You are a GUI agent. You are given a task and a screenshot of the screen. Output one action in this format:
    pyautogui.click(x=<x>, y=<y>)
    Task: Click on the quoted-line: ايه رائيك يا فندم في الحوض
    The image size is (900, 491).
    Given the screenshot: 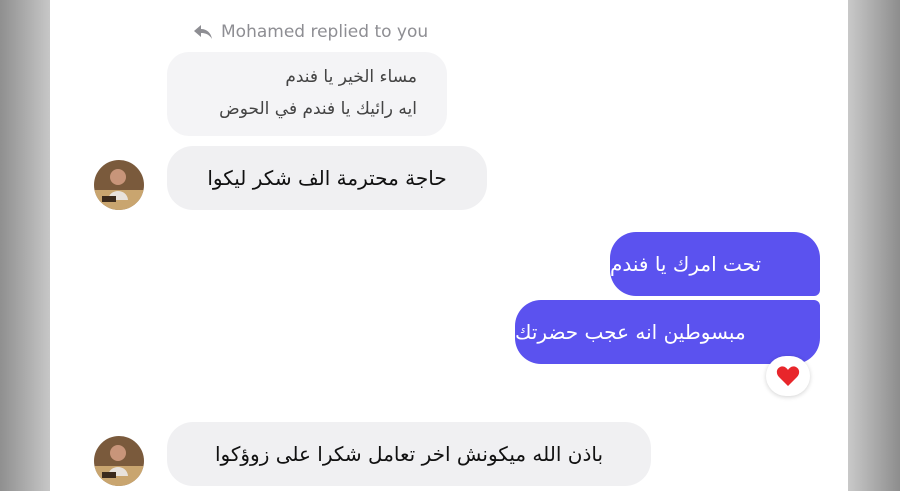 What is the action you would take?
    pyautogui.click(x=318, y=109)
    